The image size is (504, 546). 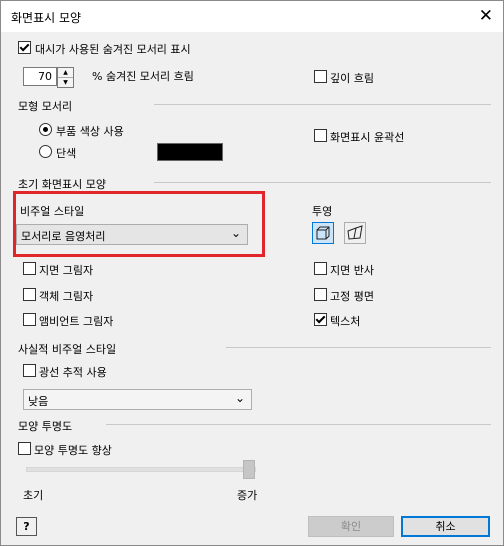 I want to click on hidden-edge-dim-input: 70, so click(x=40, y=76).